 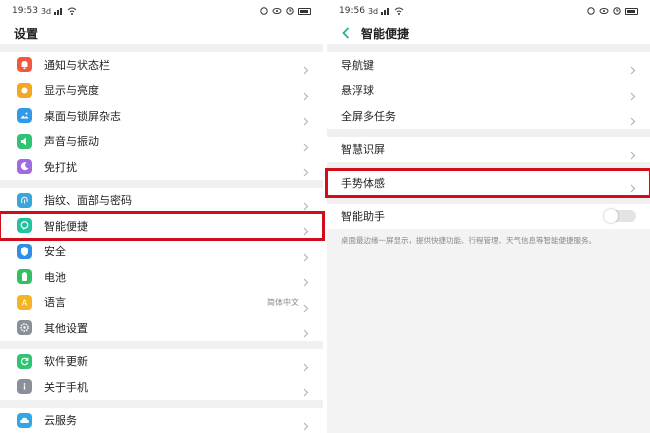 What do you see at coordinates (352, 11) in the screenshot?
I see `status-time: 19:56` at bounding box center [352, 11].